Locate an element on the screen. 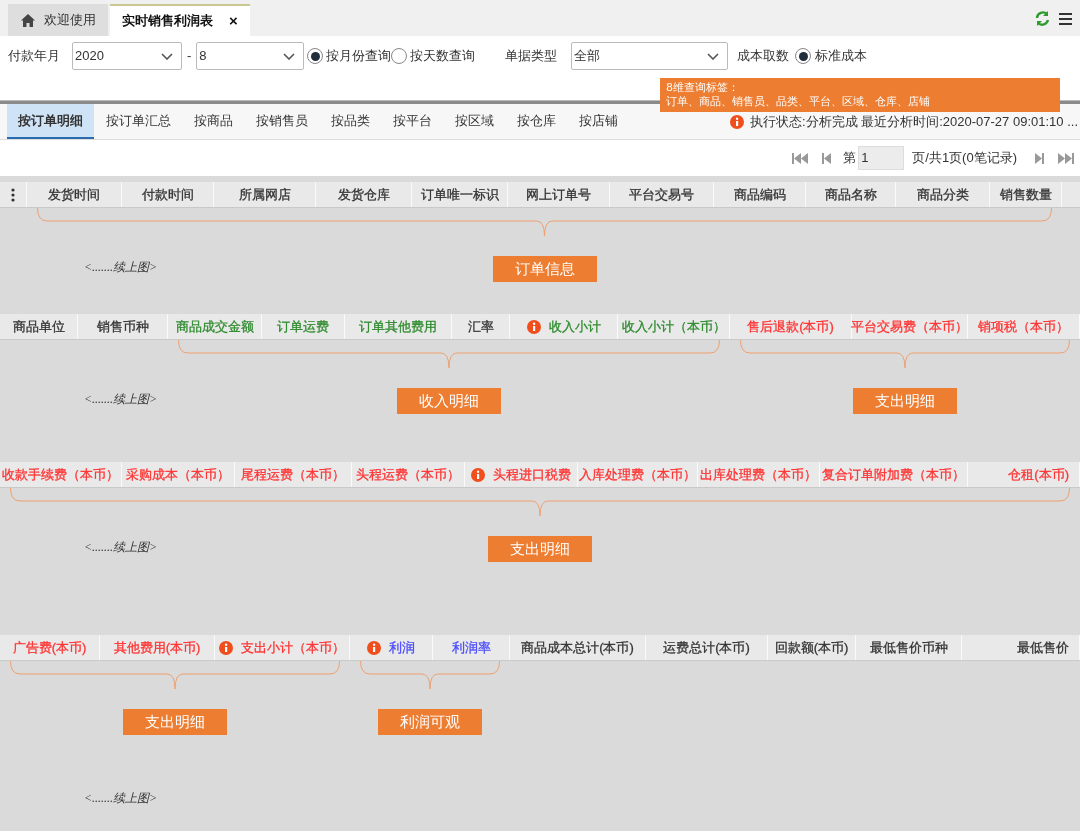 The height and width of the screenshot is (831, 1080). column-header: 平台交易号 is located at coordinates (661, 194).